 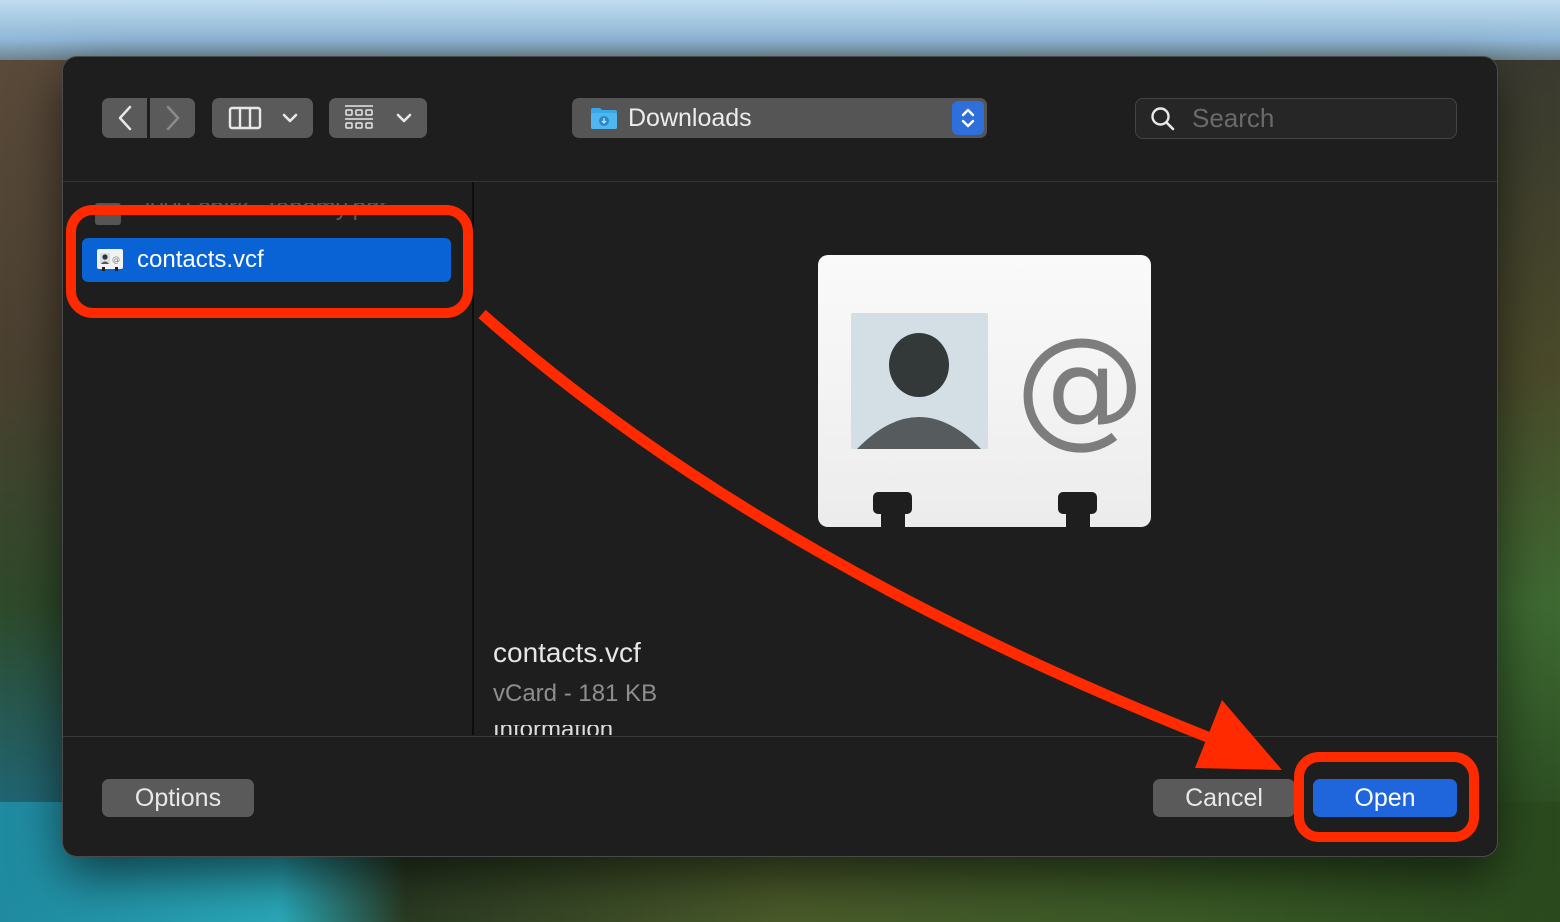 I want to click on options-button: Options, so click(x=178, y=798).